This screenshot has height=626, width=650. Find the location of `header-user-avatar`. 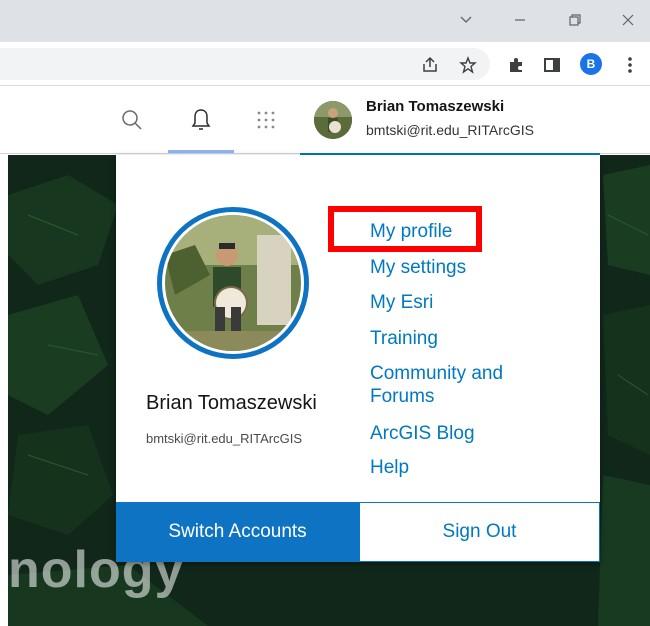

header-user-avatar is located at coordinates (333, 120).